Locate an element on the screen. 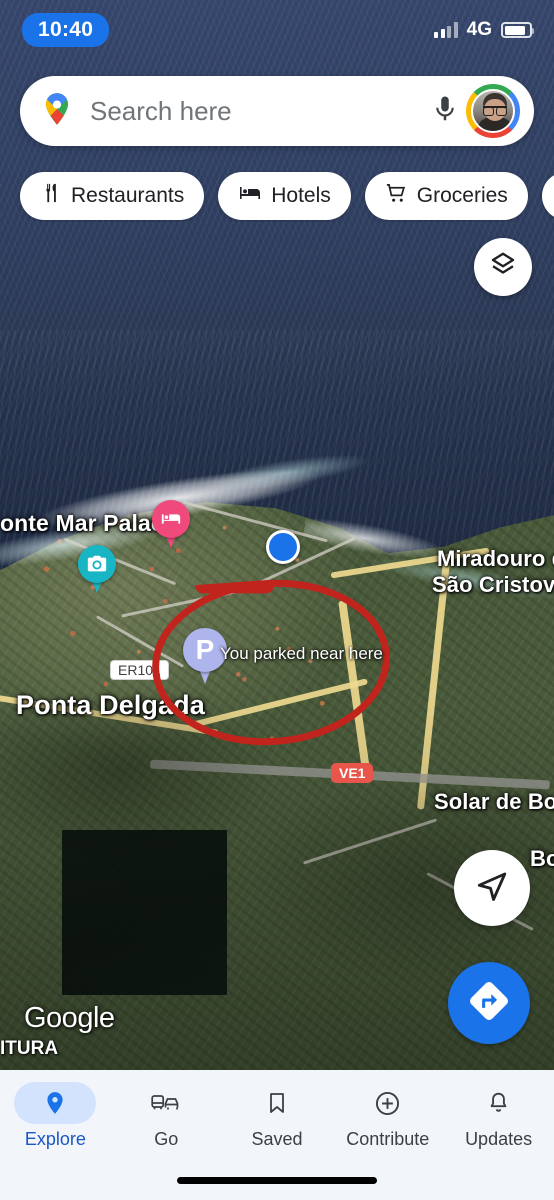  search-bar: Search here is located at coordinates (277, 111).